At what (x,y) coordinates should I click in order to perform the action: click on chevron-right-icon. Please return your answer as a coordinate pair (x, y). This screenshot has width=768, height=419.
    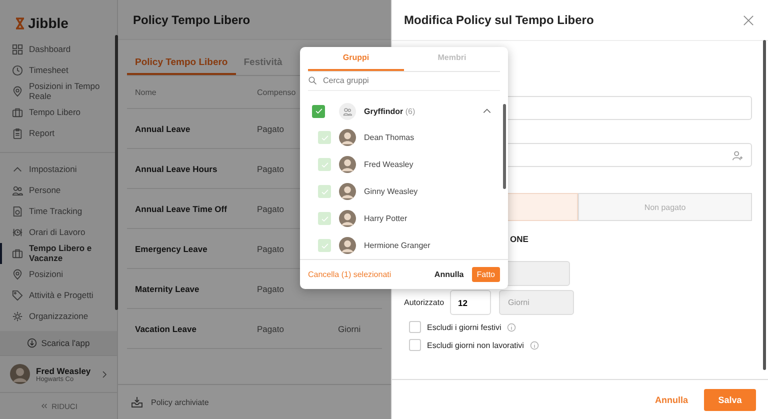
    Looking at the image, I should click on (104, 374).